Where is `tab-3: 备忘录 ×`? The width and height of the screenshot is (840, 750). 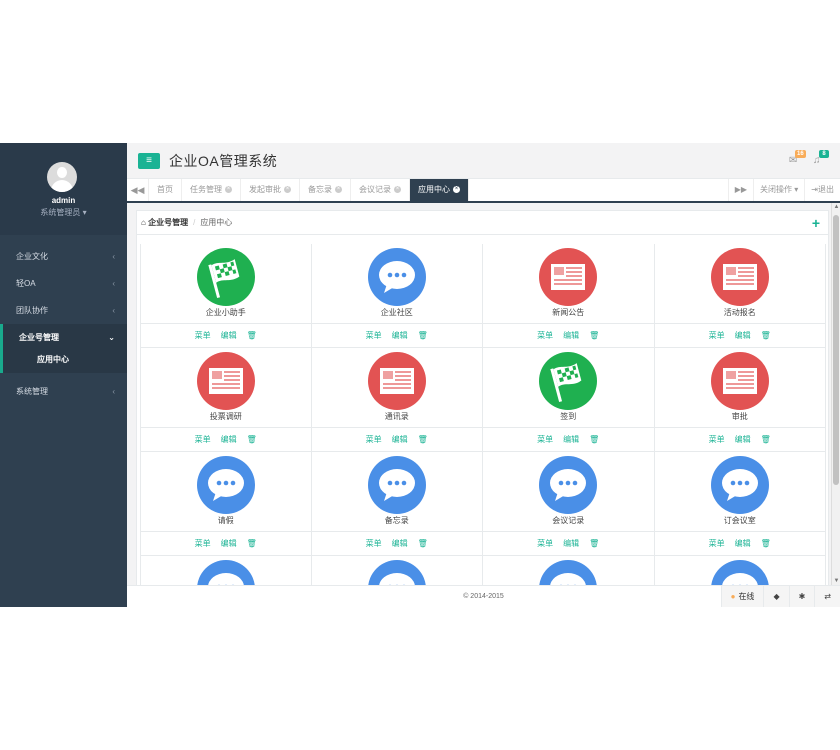
tab-3: 备忘录 × is located at coordinates (325, 190).